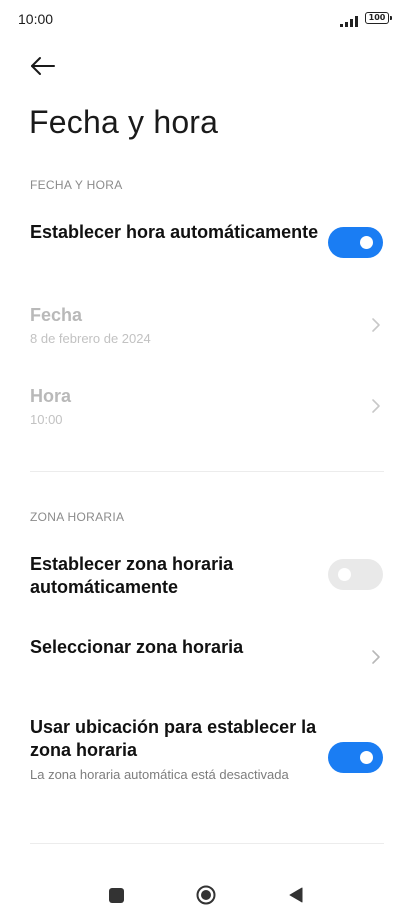  What do you see at coordinates (355, 574) in the screenshot?
I see `auto-zone-toggle` at bounding box center [355, 574].